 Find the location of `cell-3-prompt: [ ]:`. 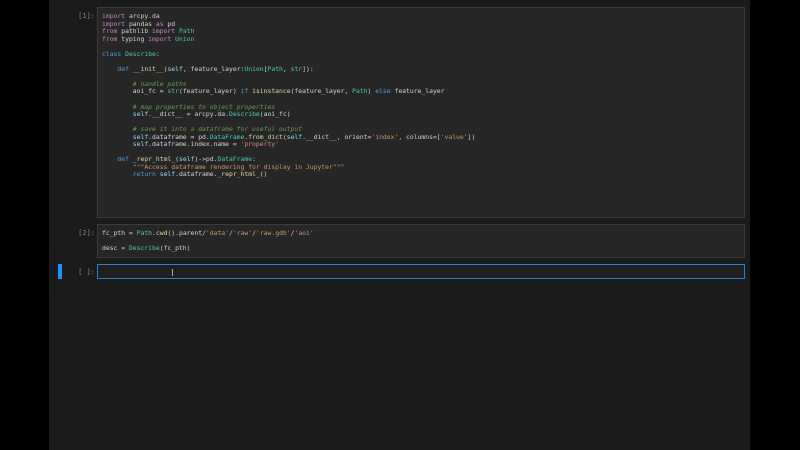

cell-3-prompt: [ ]: is located at coordinates (86, 272).